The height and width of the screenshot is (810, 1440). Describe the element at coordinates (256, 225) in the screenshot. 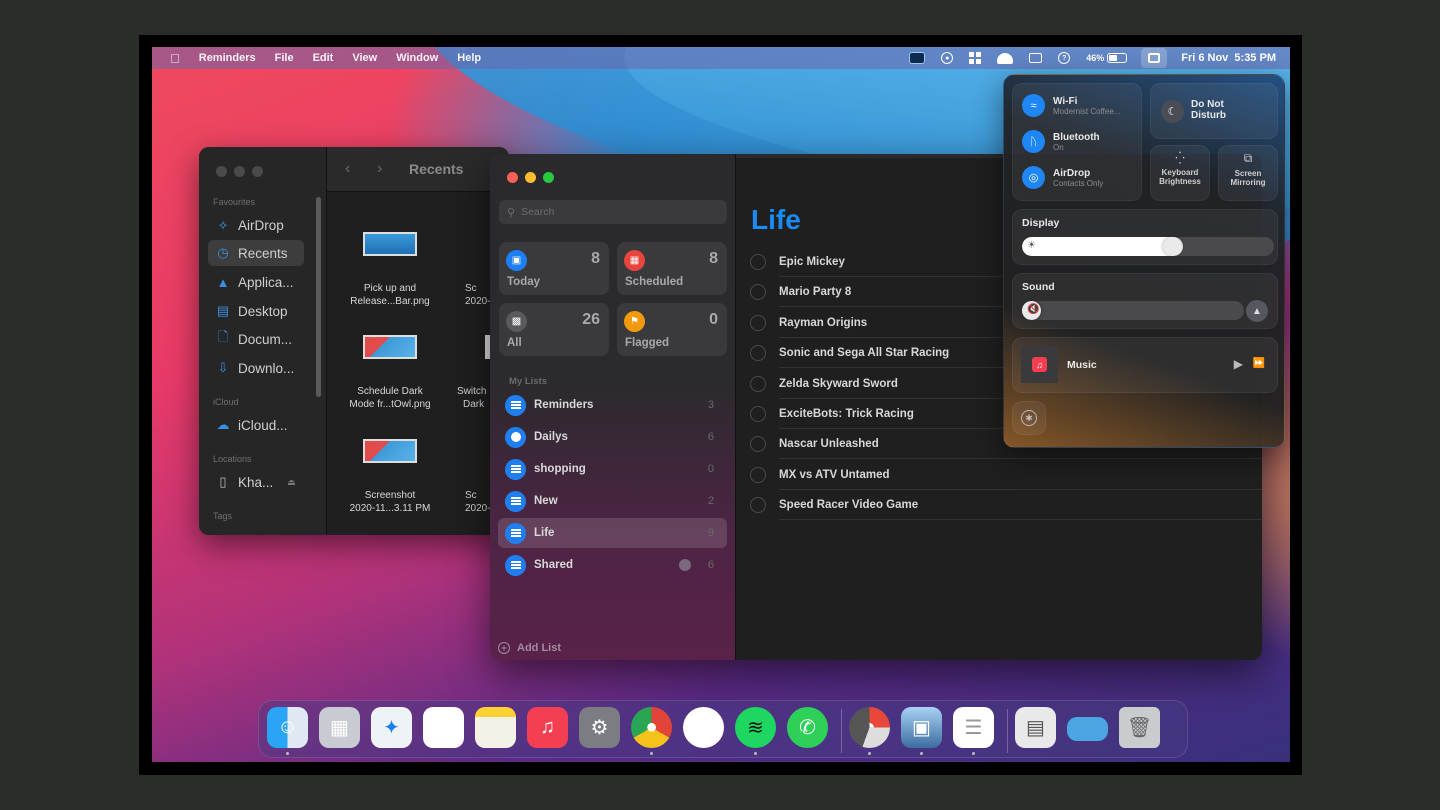

I see `sidebar-item-airdrop: ⟡ AirDrop` at that location.